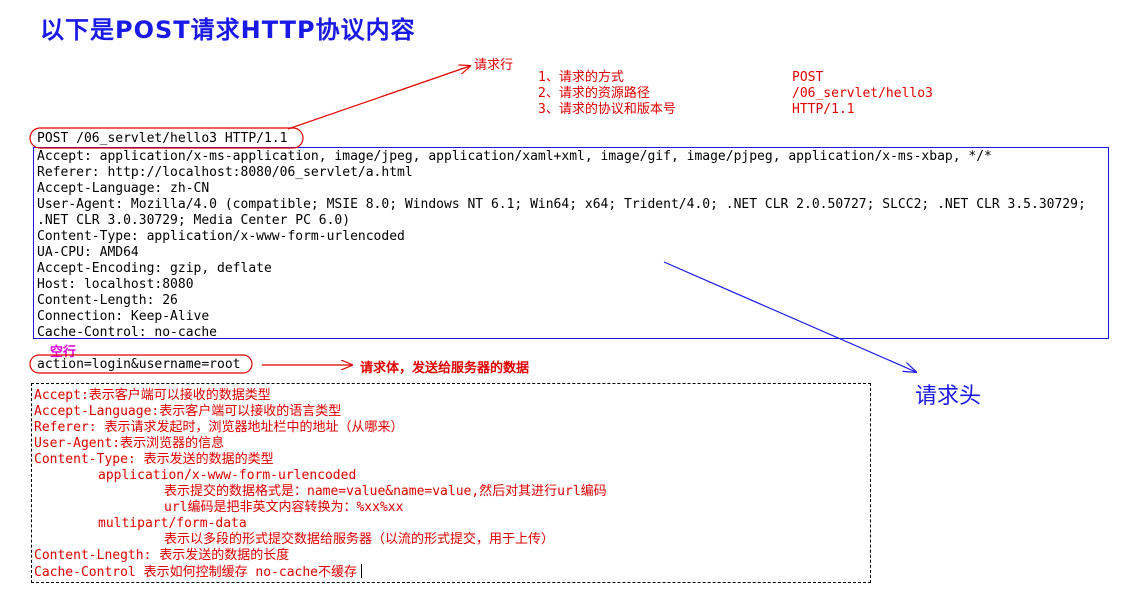 The image size is (1148, 593). Describe the element at coordinates (166, 138) in the screenshot. I see `request-line-ellipse` at that location.